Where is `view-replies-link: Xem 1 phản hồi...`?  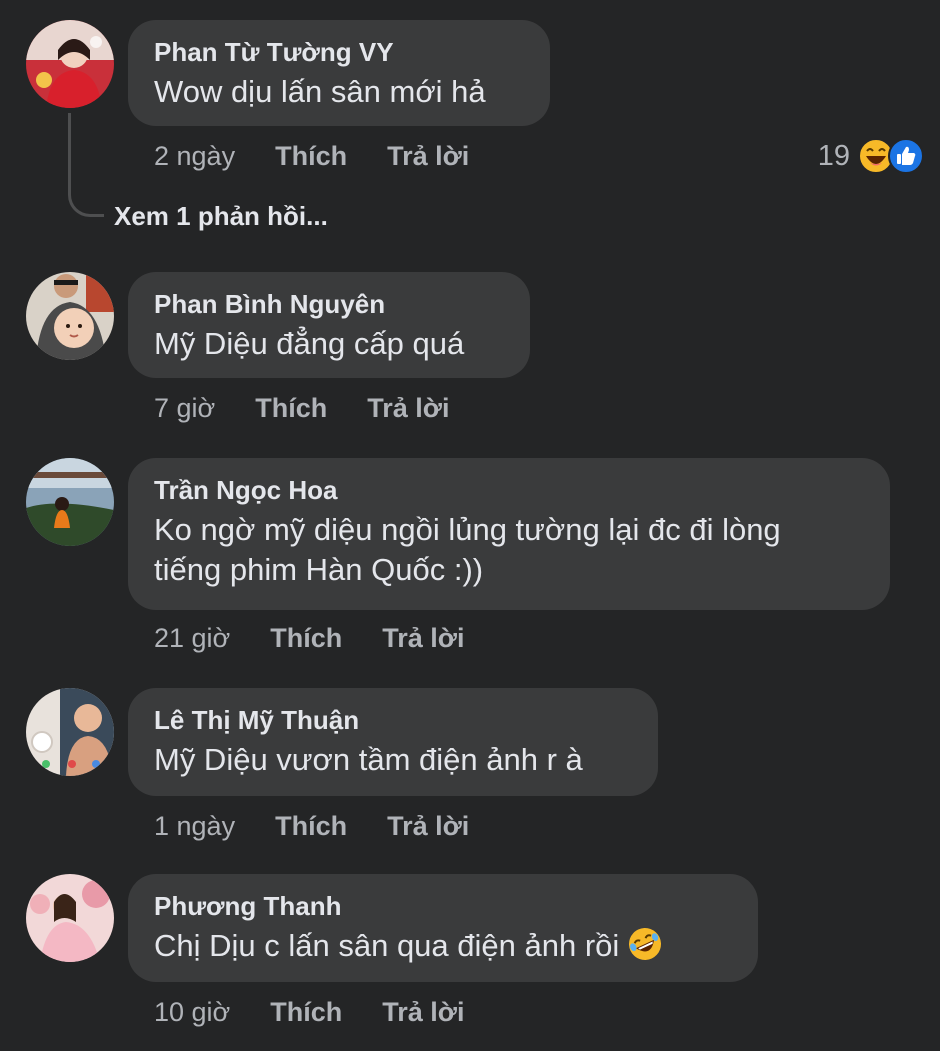 view-replies-link: Xem 1 phản hồi... is located at coordinates (221, 216).